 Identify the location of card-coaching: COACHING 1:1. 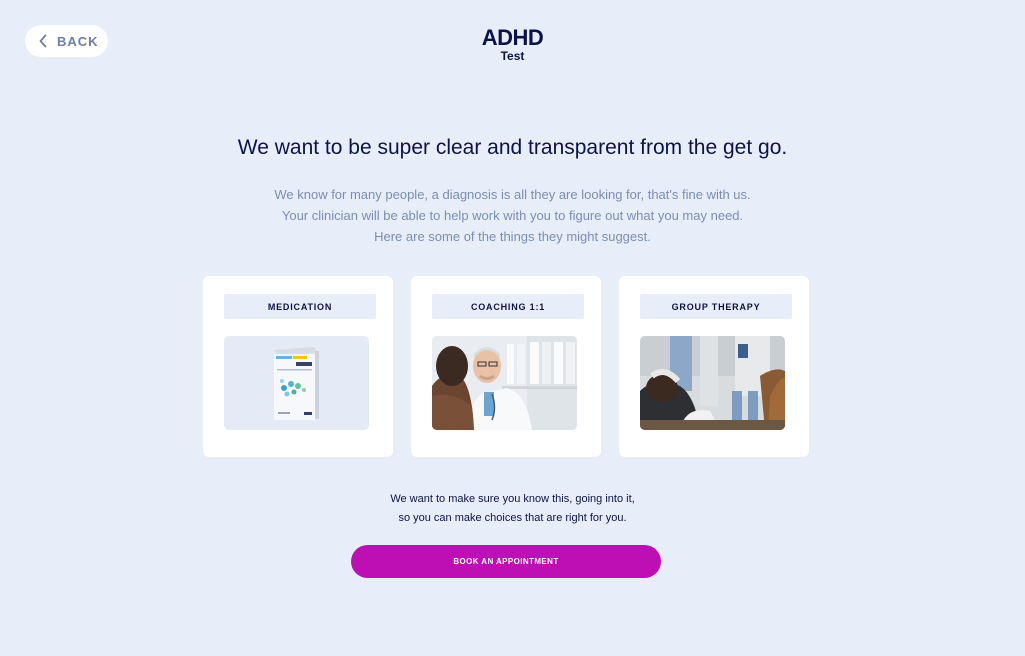
(506, 366).